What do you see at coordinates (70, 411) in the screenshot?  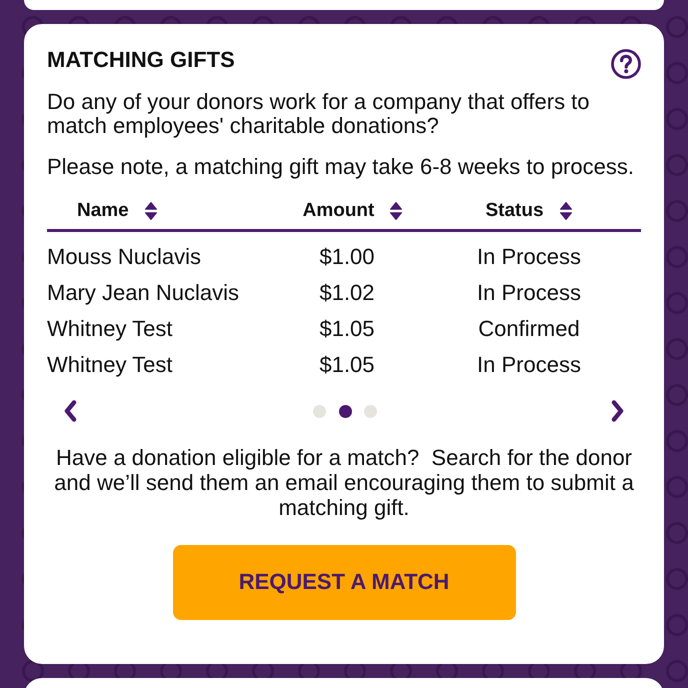 I see `chevron-left-icon` at bounding box center [70, 411].